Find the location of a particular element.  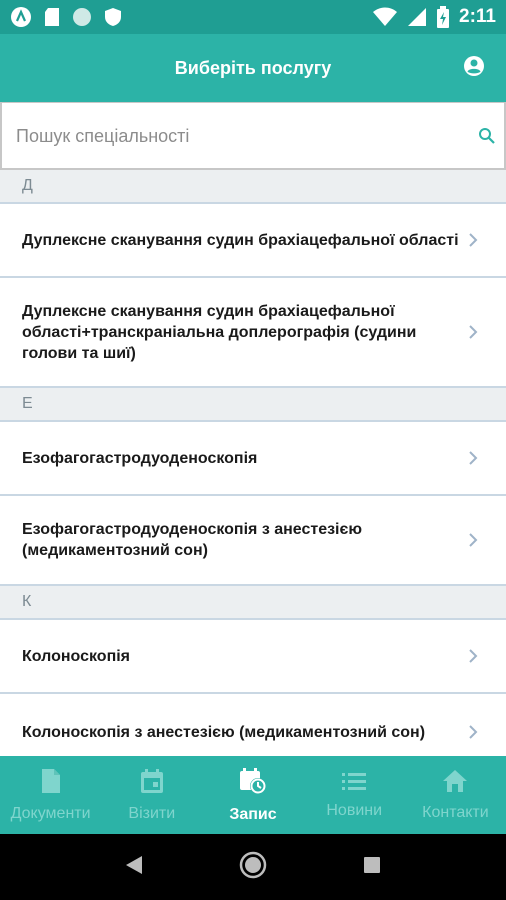

nav-item-documents: Документи is located at coordinates (50, 795).